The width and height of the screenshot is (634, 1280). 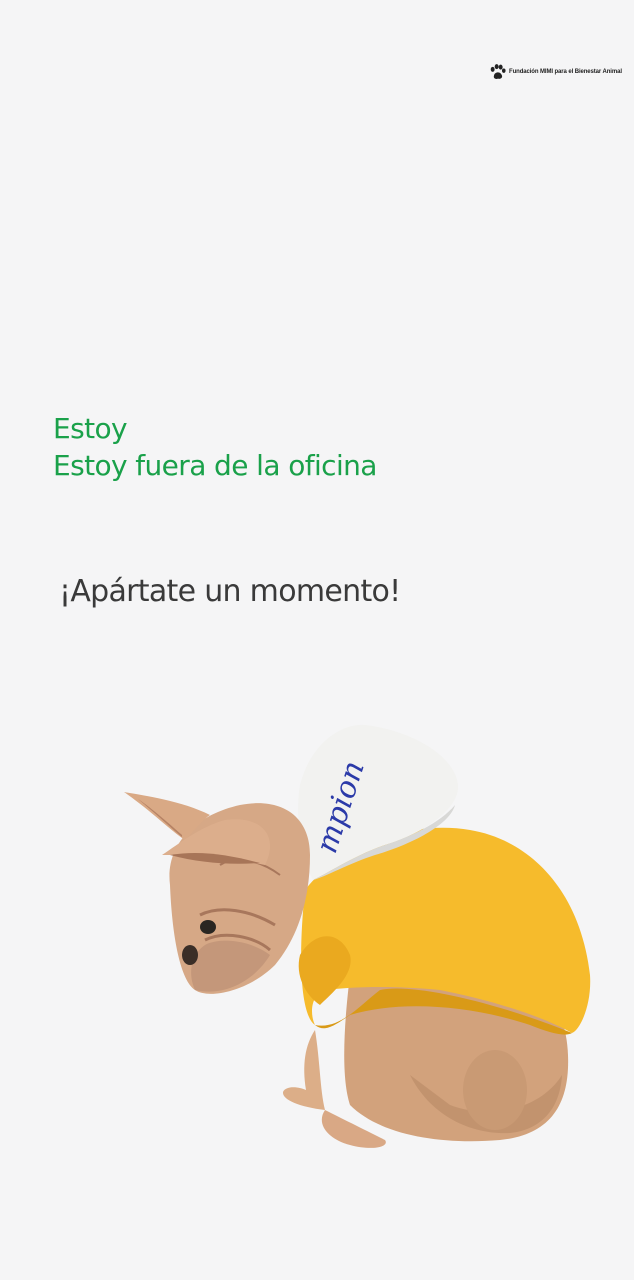 What do you see at coordinates (230, 591) in the screenshot?
I see `subheading: ¡Apártate un momento!` at bounding box center [230, 591].